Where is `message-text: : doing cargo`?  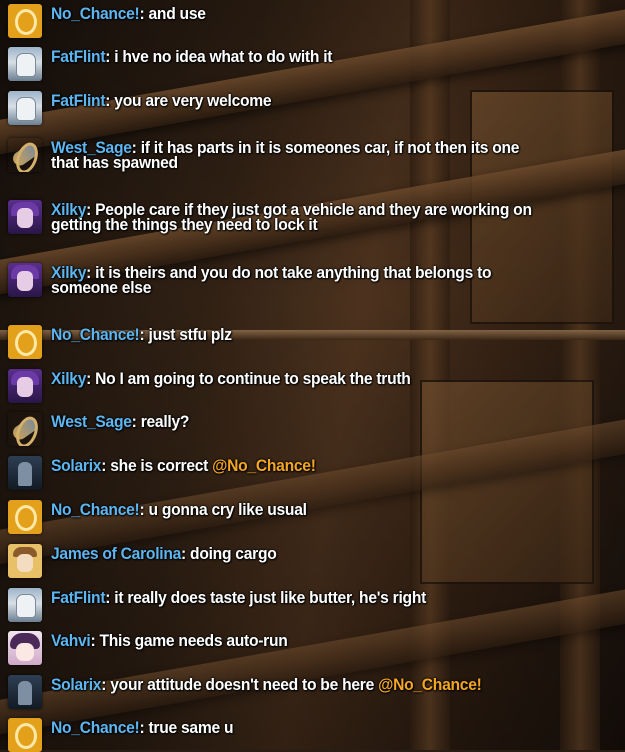 message-text: : doing cargo is located at coordinates (229, 553).